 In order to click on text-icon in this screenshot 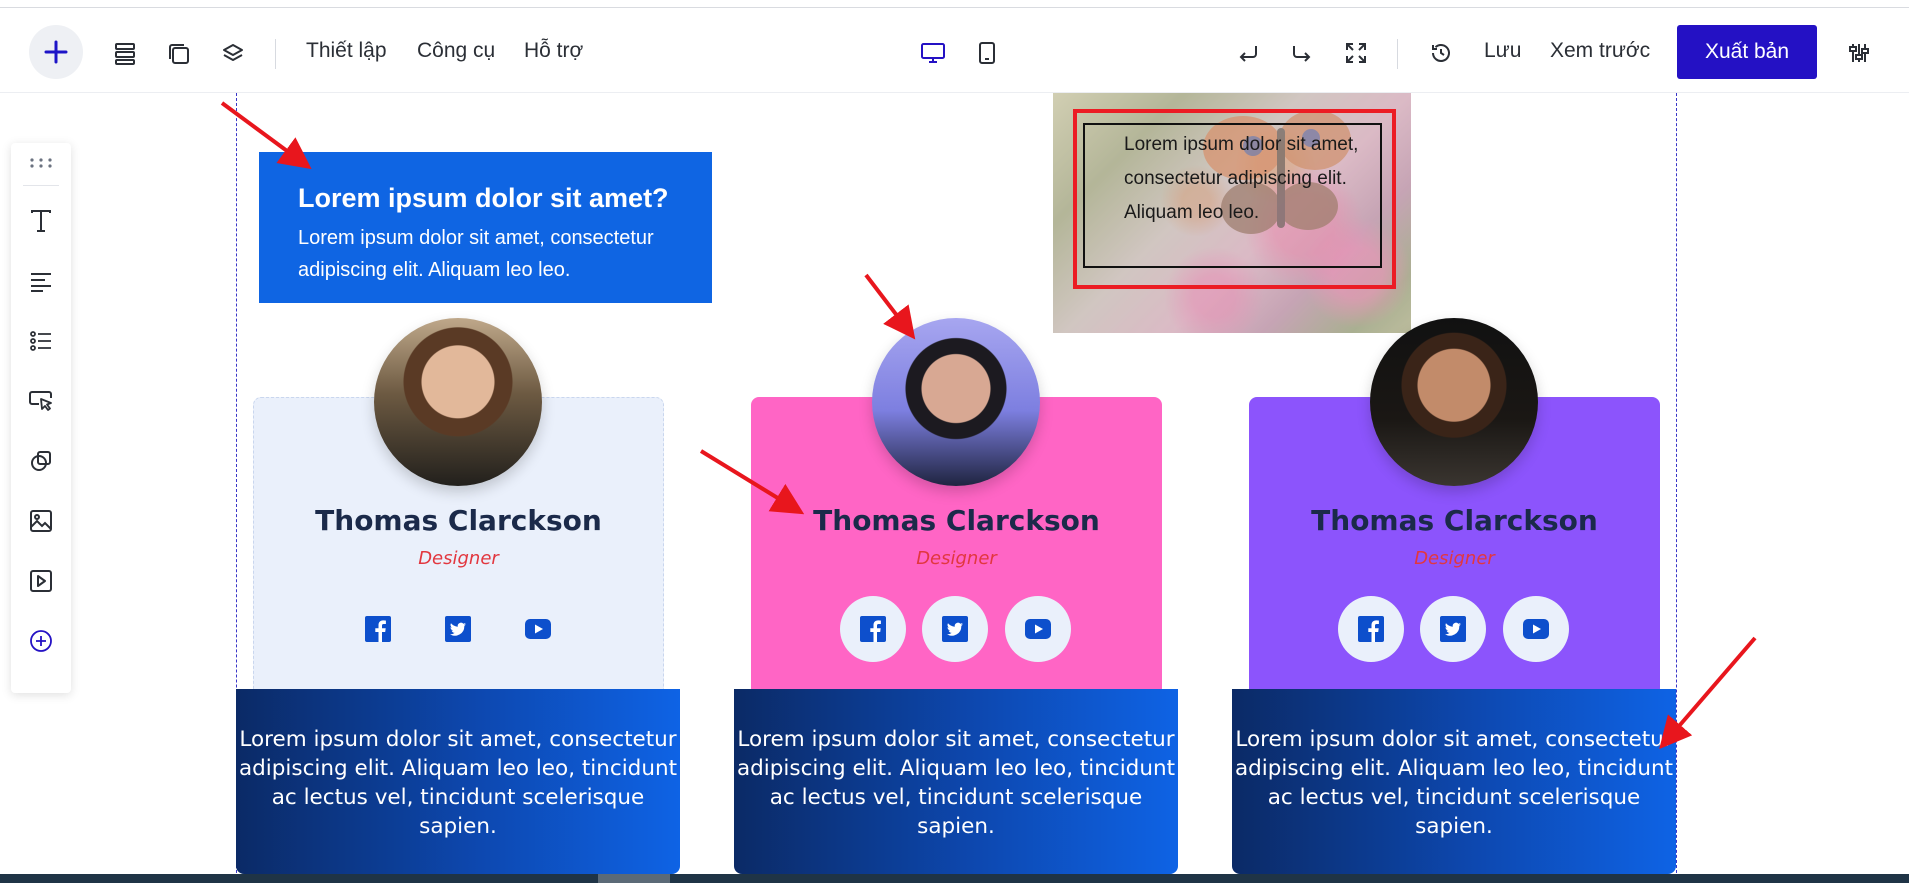, I will do `click(41, 221)`.